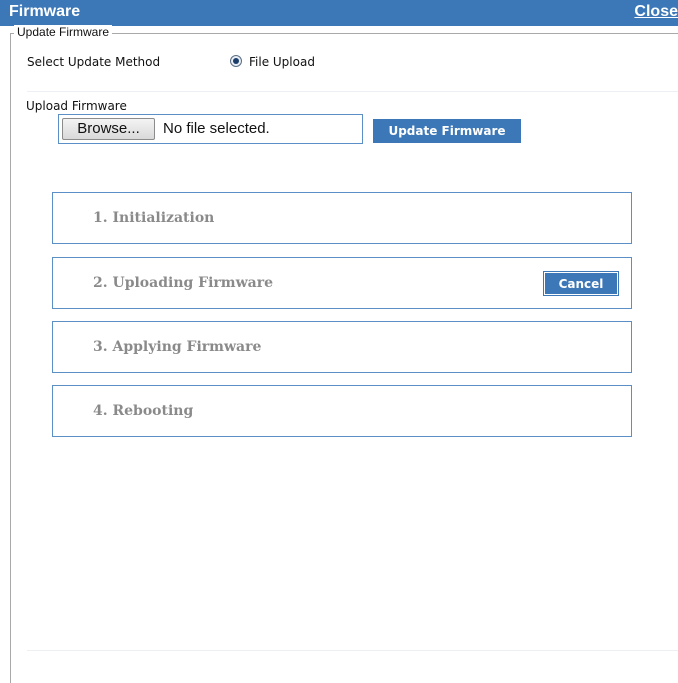  I want to click on step-rebooting: 4. Rebooting, so click(342, 411).